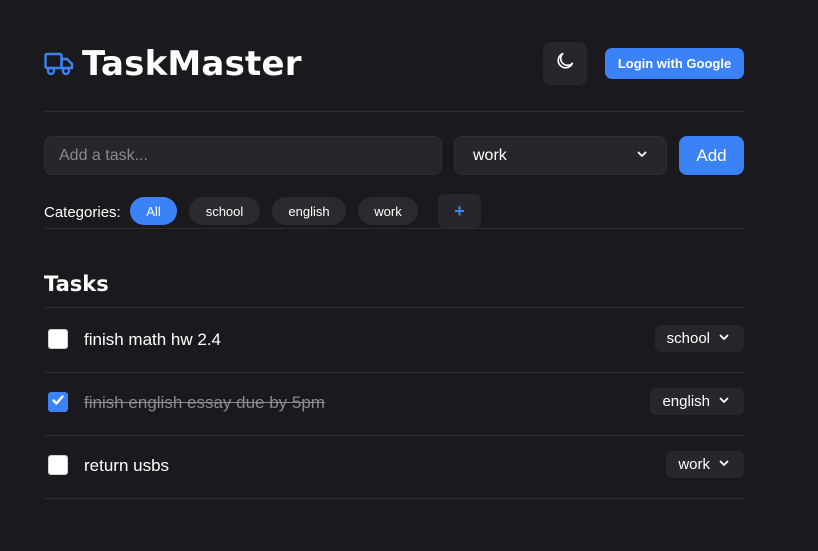  I want to click on tasks-heading: Tasks, so click(394, 290).